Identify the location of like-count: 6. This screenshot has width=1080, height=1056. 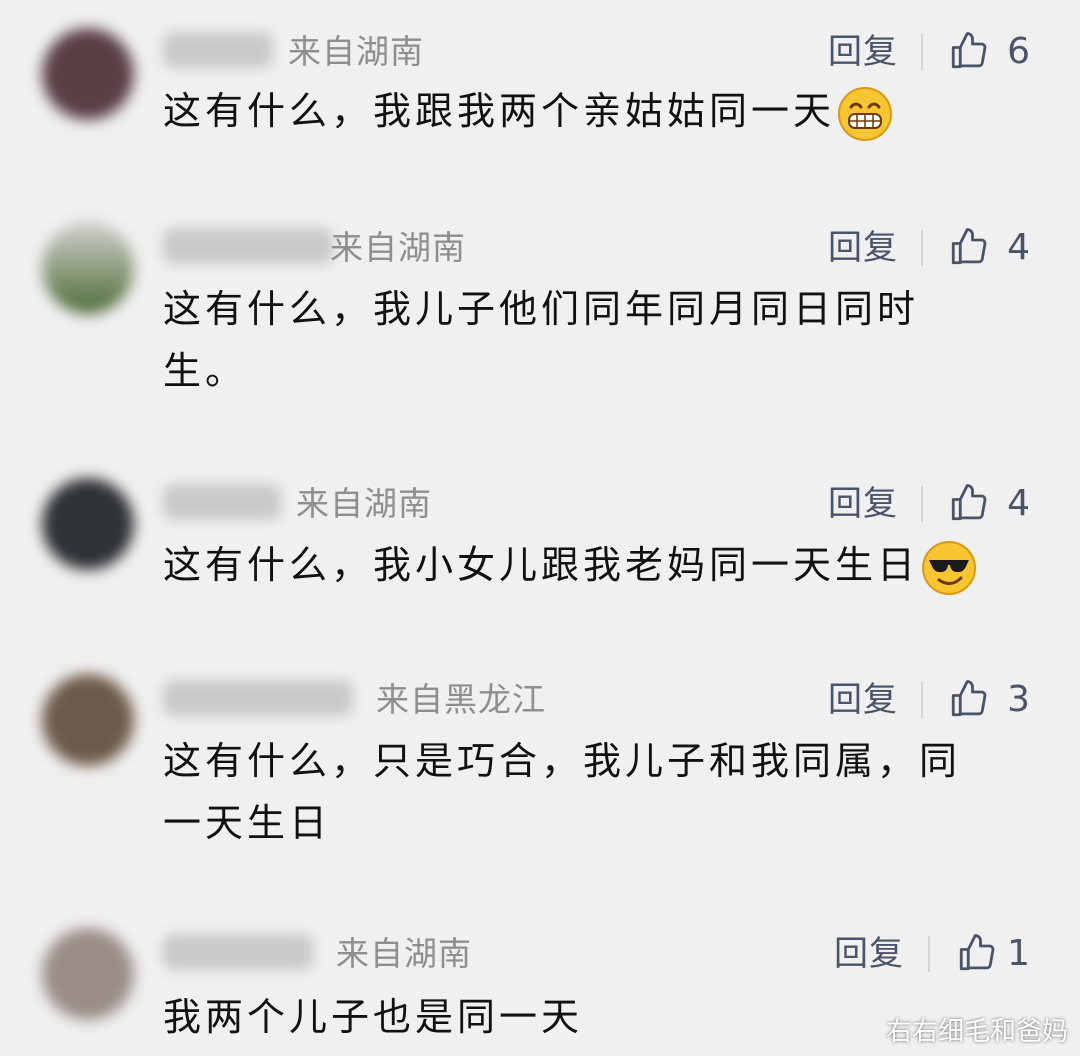
(1018, 51).